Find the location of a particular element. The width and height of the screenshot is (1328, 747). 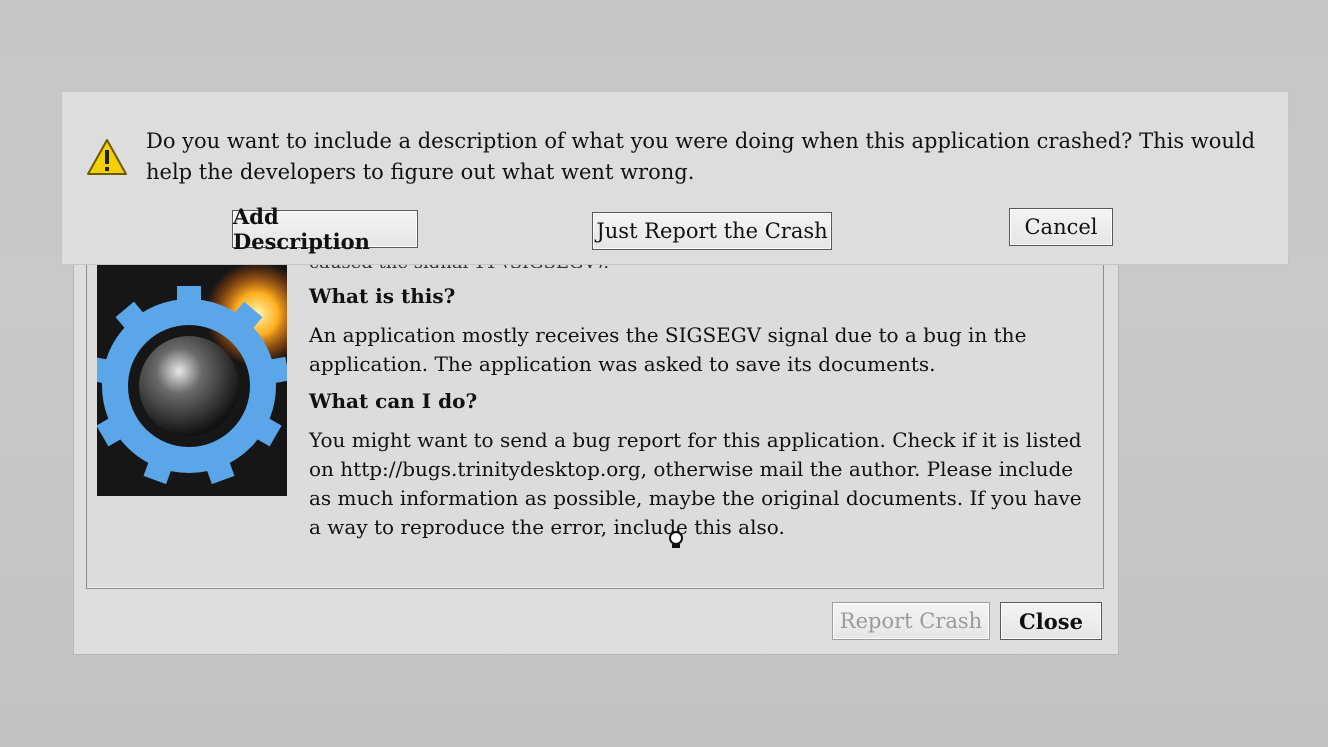

close-button: Close is located at coordinates (1051, 621).